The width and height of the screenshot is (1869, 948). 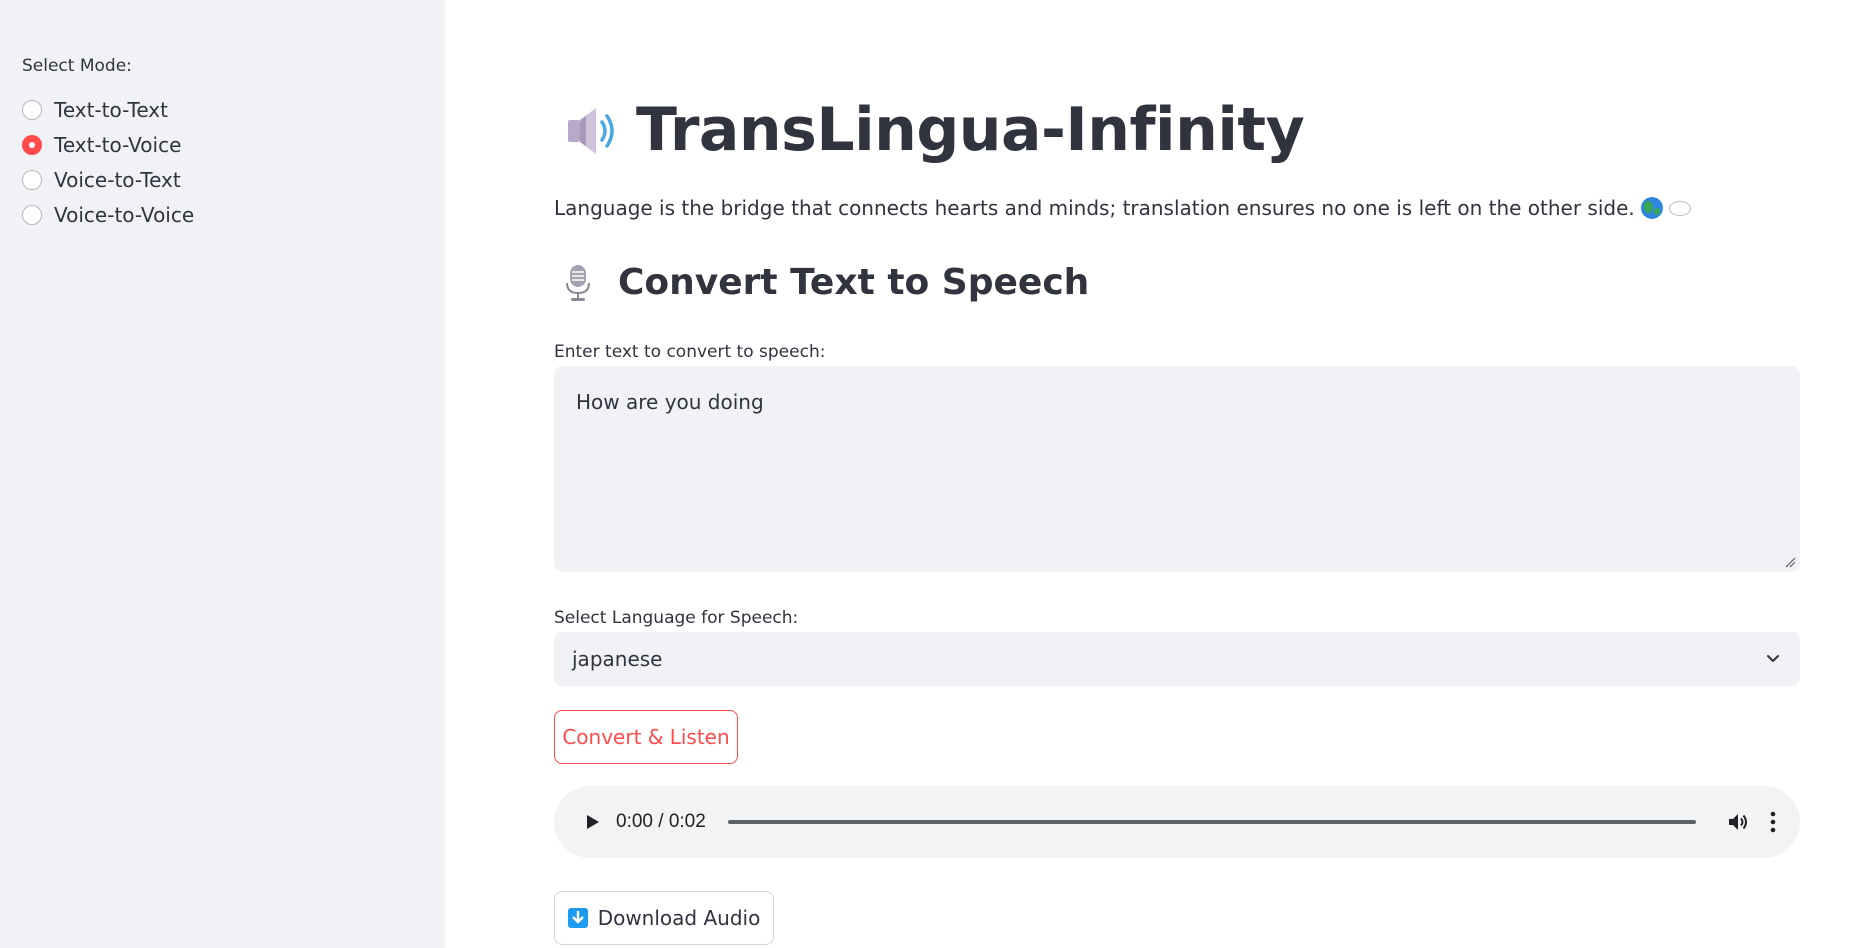 I want to click on radio-label: Text-to-Text, so click(x=111, y=109).